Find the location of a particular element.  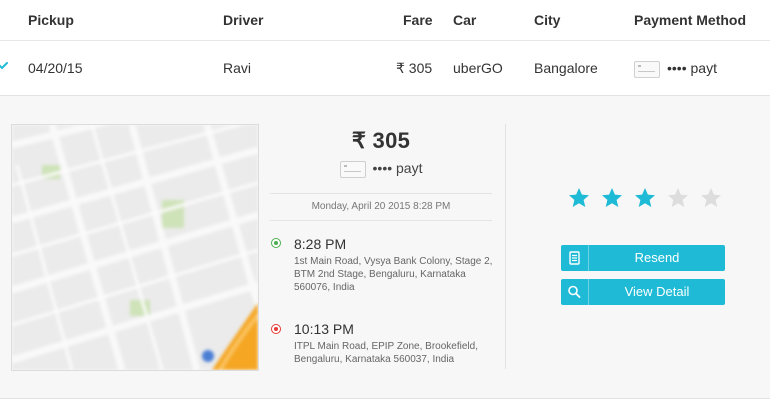

detail-payment: •••• payt is located at coordinates (381, 169).